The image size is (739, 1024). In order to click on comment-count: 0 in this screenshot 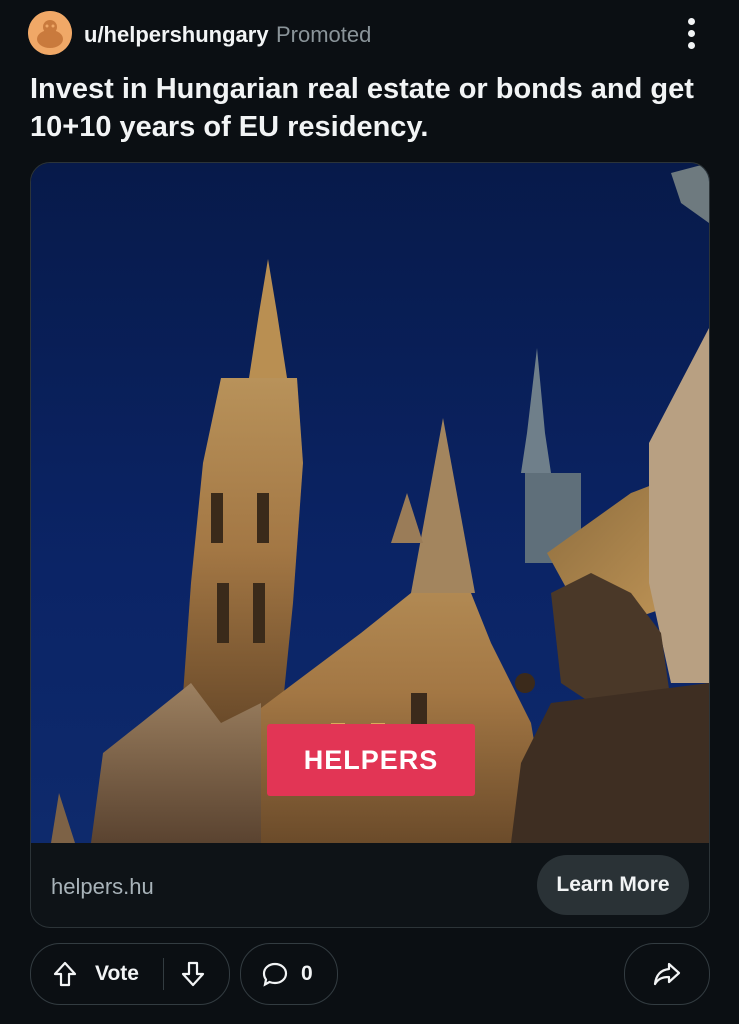, I will do `click(307, 973)`.